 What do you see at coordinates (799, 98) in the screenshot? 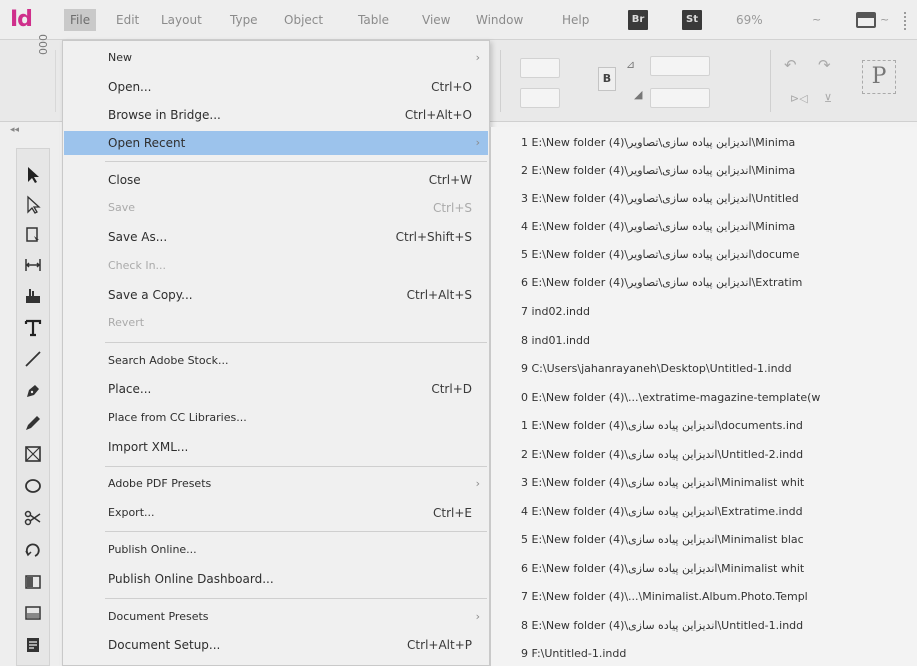
I see `flip-horizontal-icon: ⊳◁` at bounding box center [799, 98].